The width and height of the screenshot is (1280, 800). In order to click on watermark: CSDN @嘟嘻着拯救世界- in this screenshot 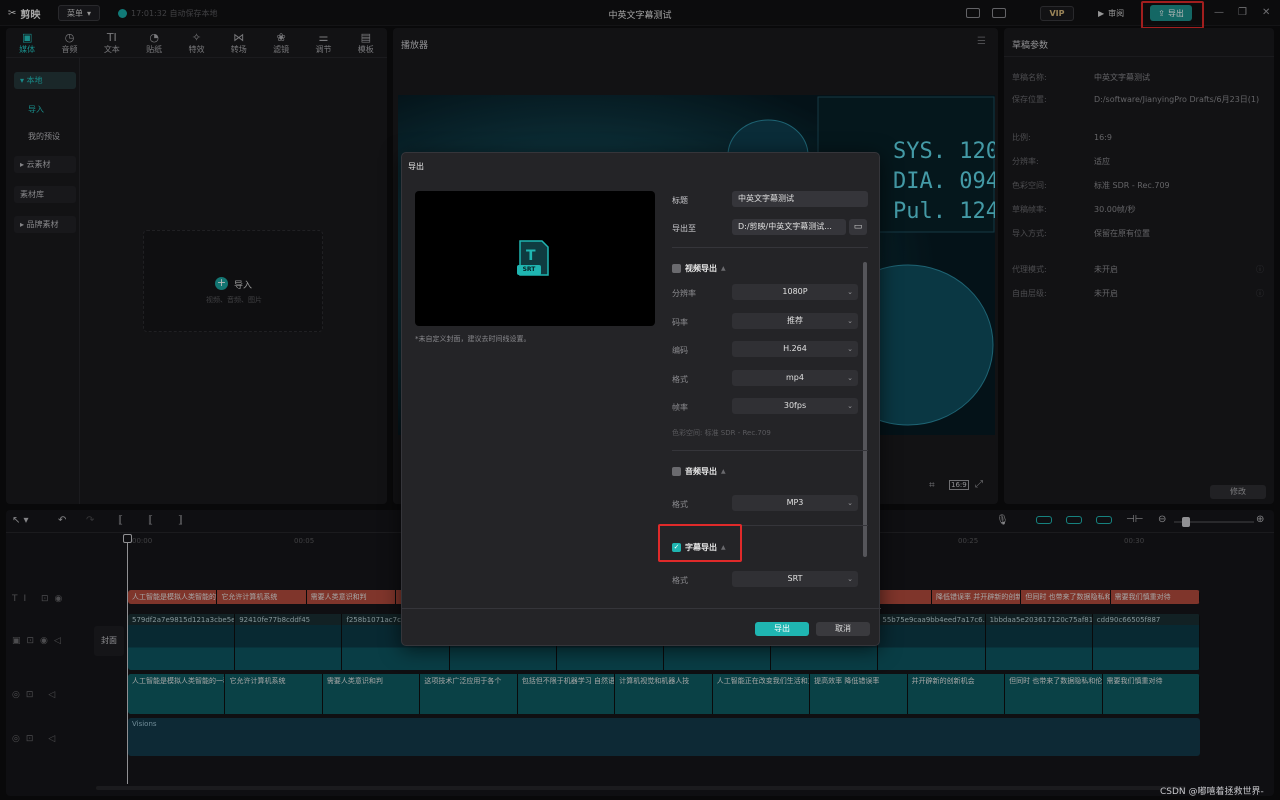, I will do `click(1212, 792)`.